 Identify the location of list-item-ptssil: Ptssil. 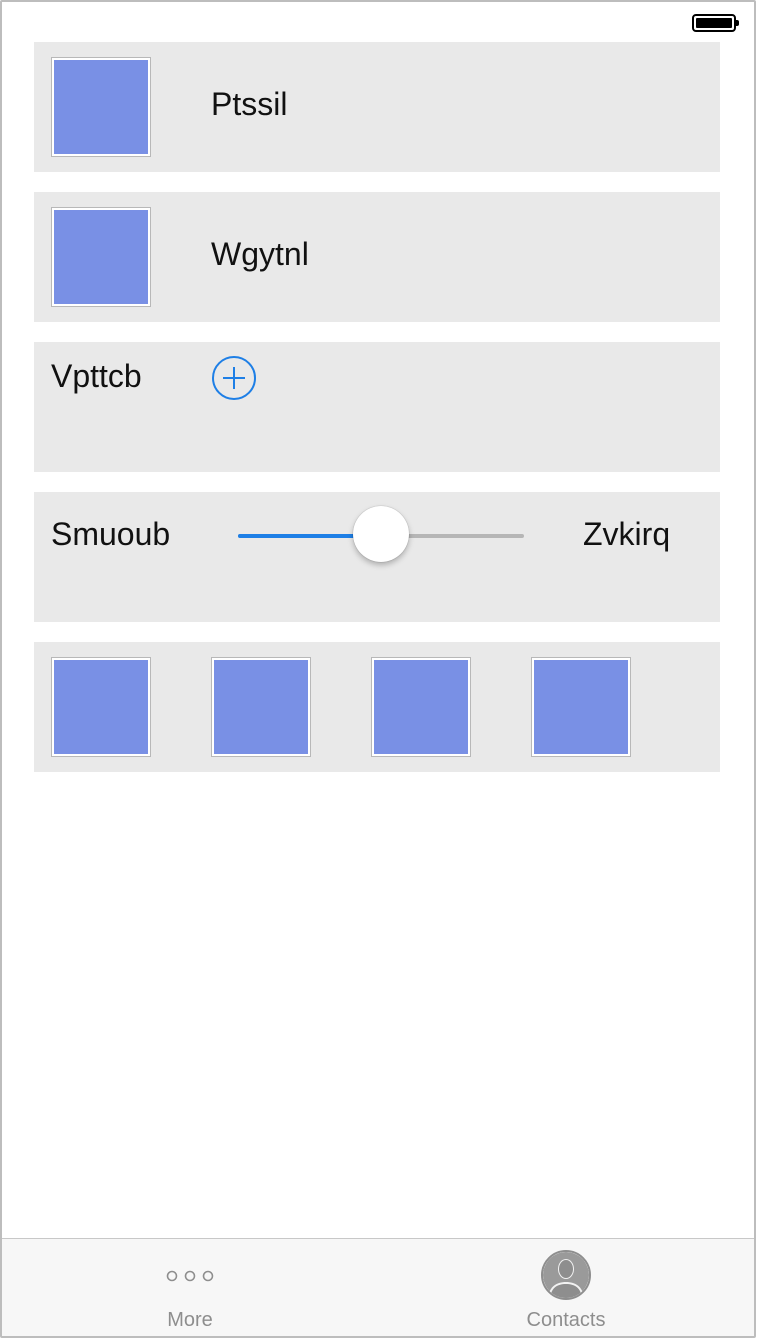
(377, 107).